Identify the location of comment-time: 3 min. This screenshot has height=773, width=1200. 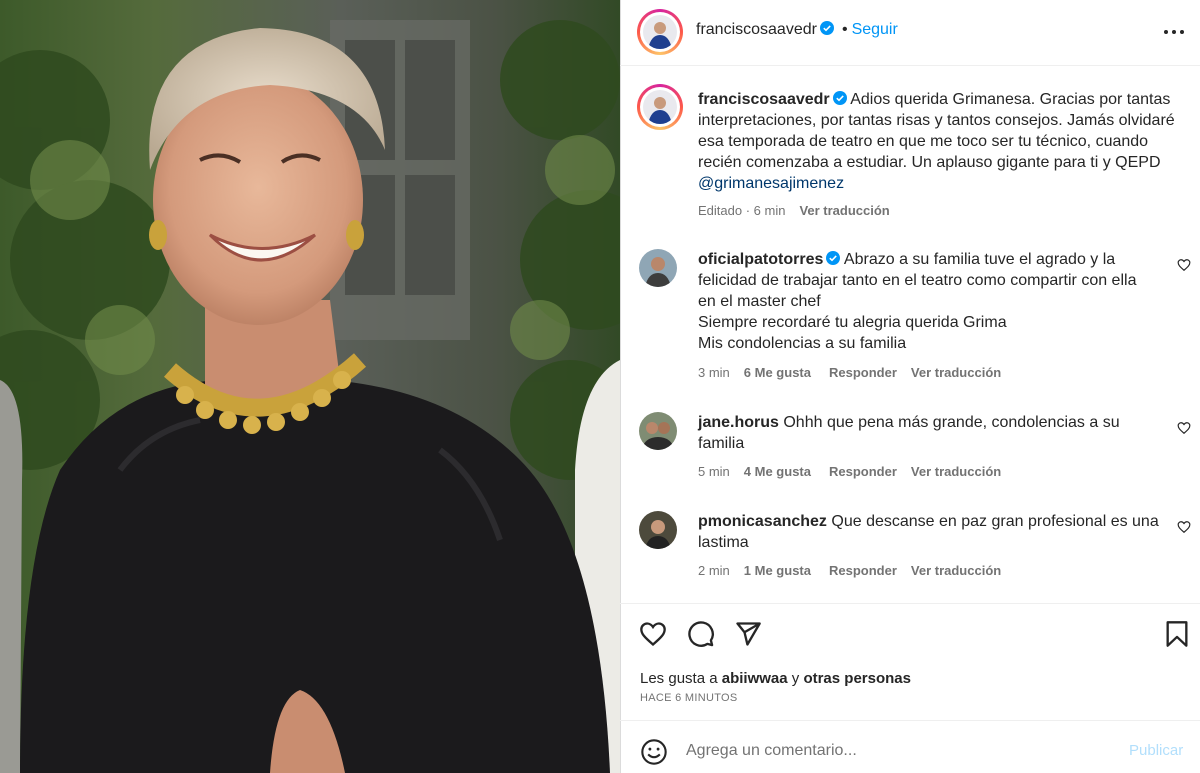
(714, 372).